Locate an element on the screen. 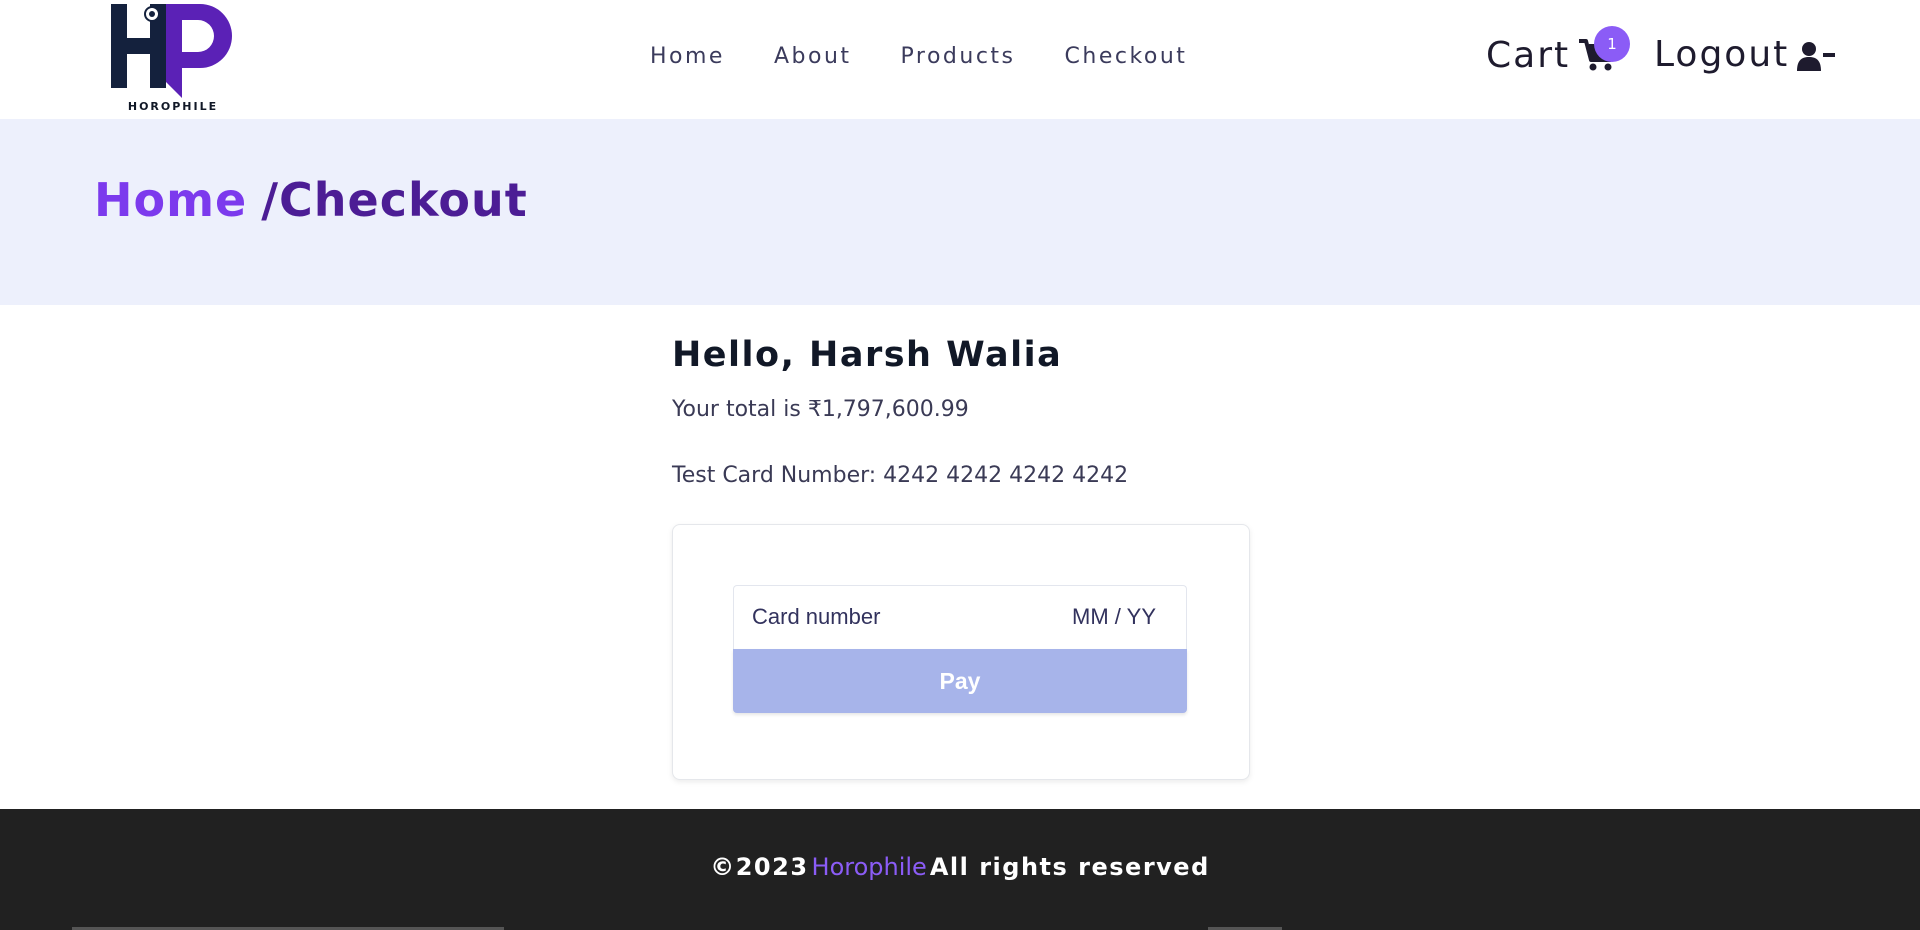 This screenshot has width=1920, height=930. order-total: Your total is ₹1,797,600.99 is located at coordinates (820, 409).